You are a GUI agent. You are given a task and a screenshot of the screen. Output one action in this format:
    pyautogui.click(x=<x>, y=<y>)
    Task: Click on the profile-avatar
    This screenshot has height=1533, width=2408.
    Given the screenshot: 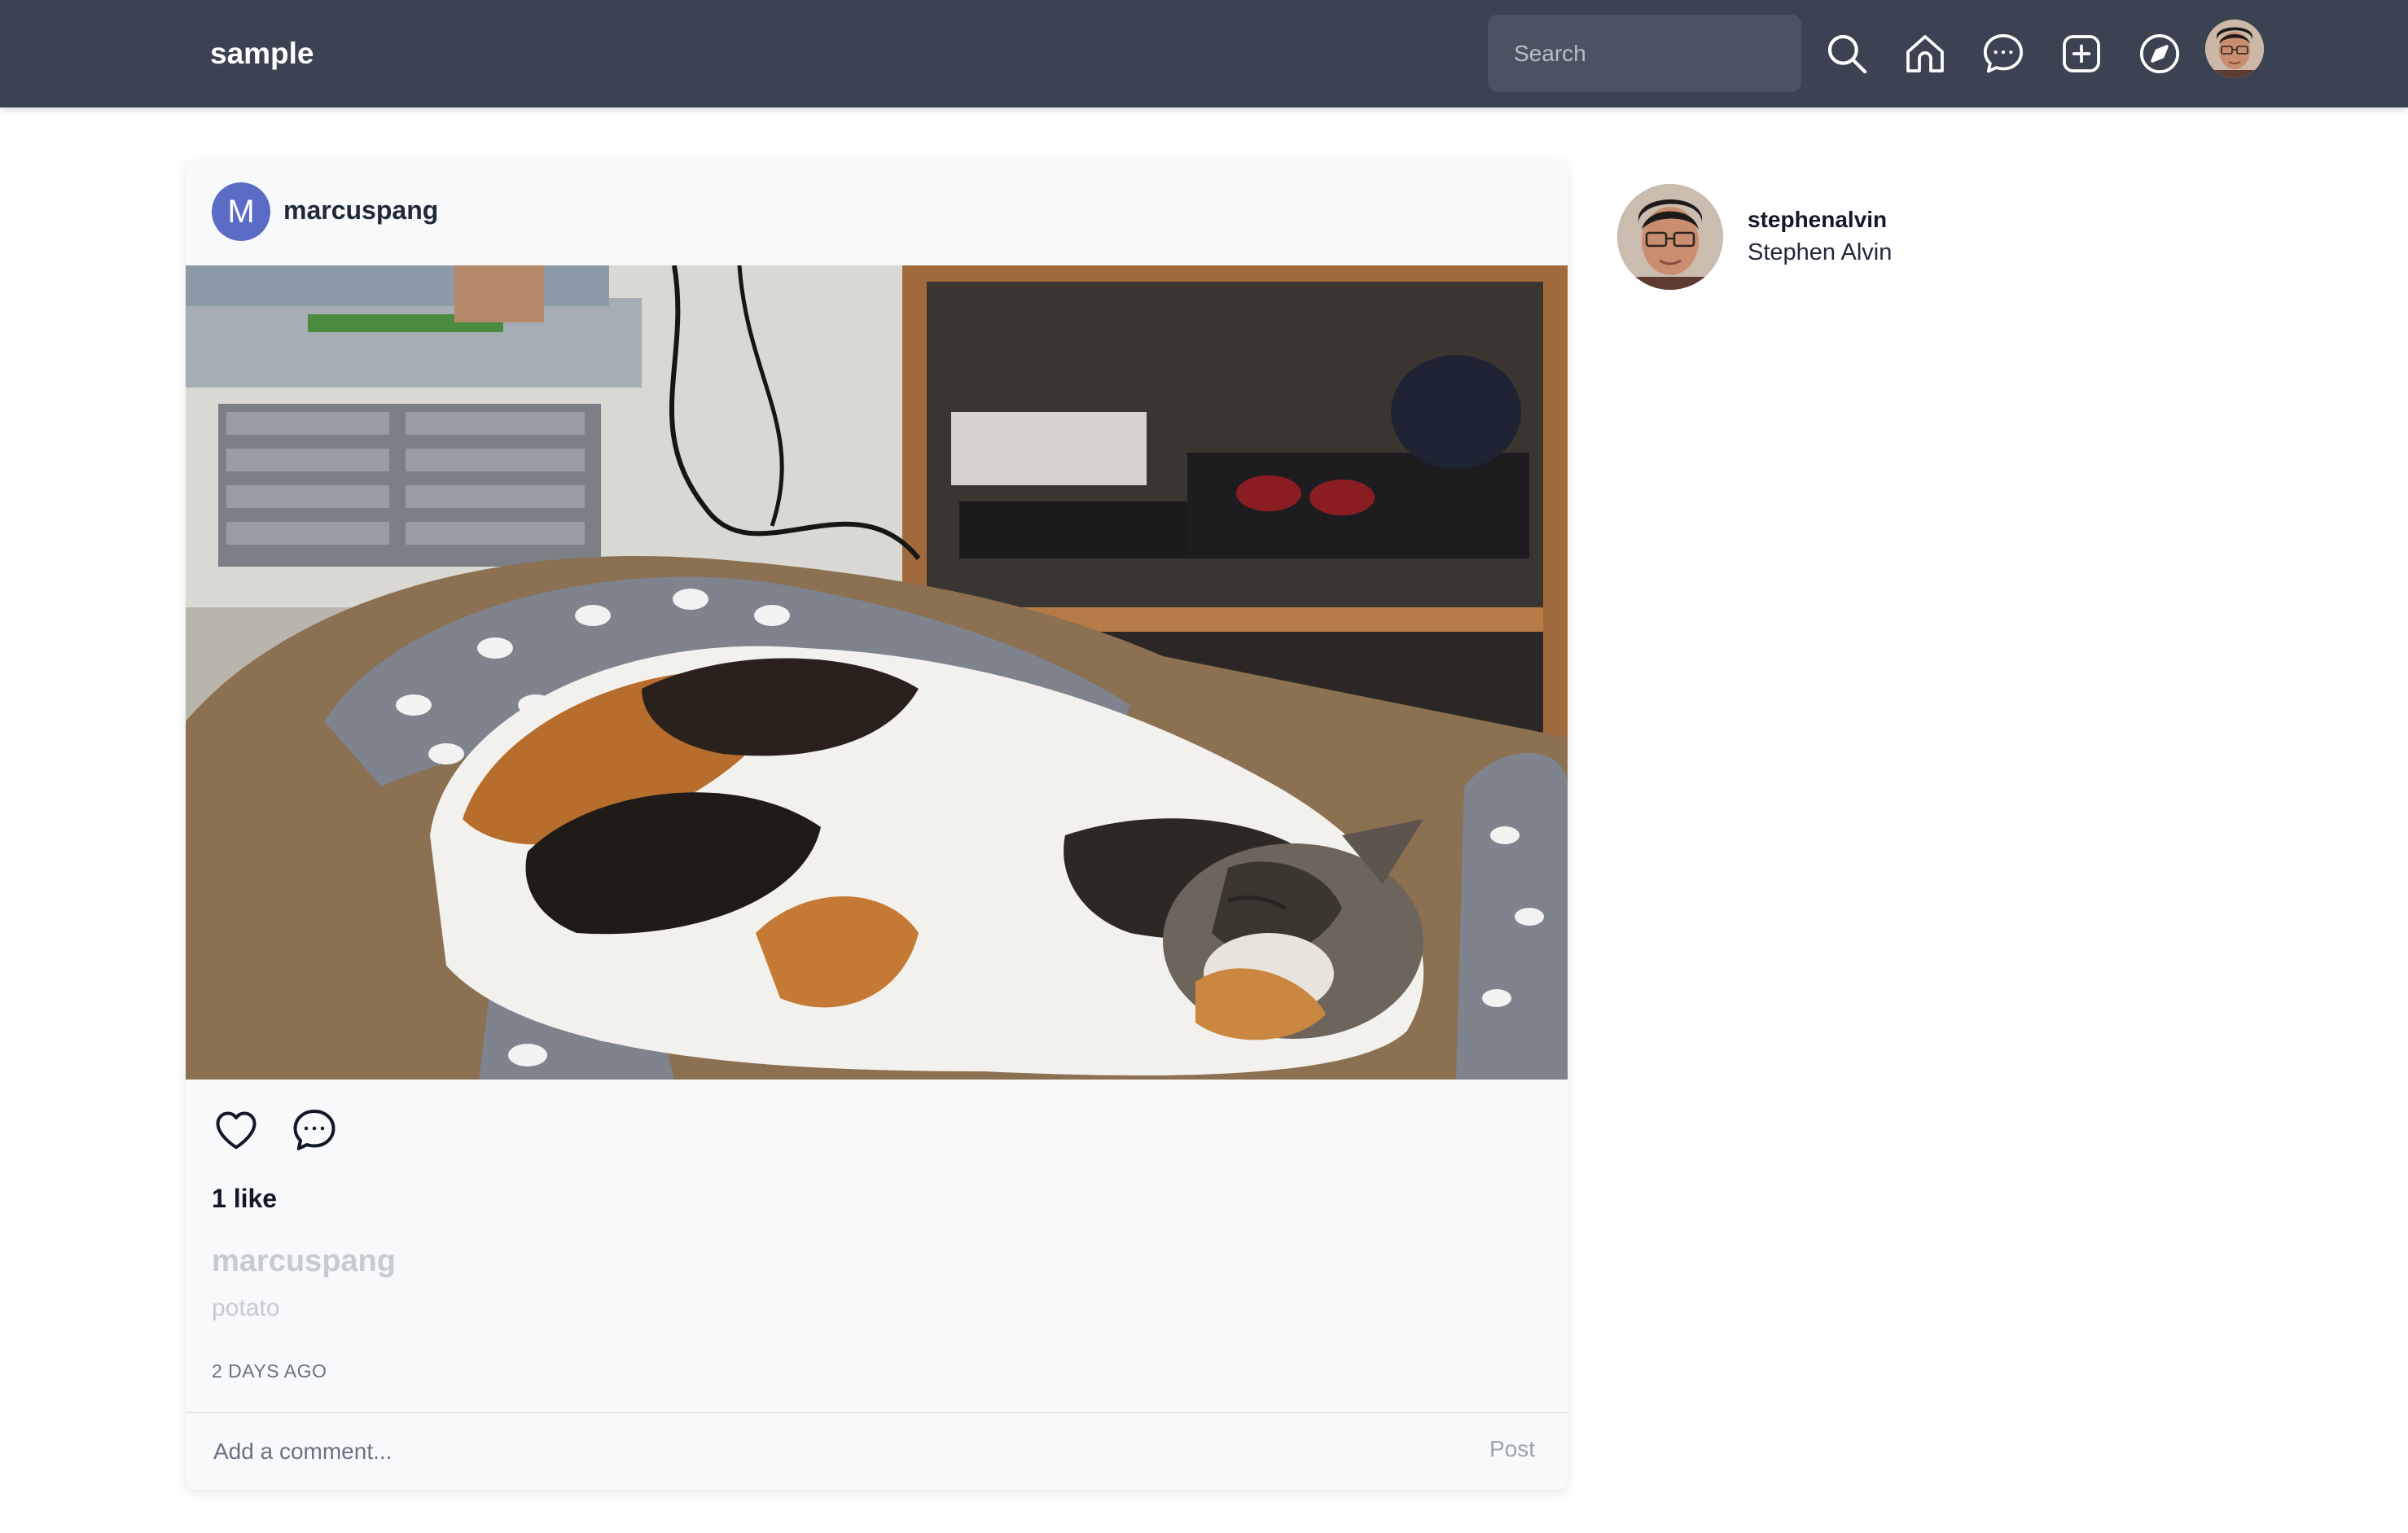 What is the action you would take?
    pyautogui.click(x=1670, y=237)
    